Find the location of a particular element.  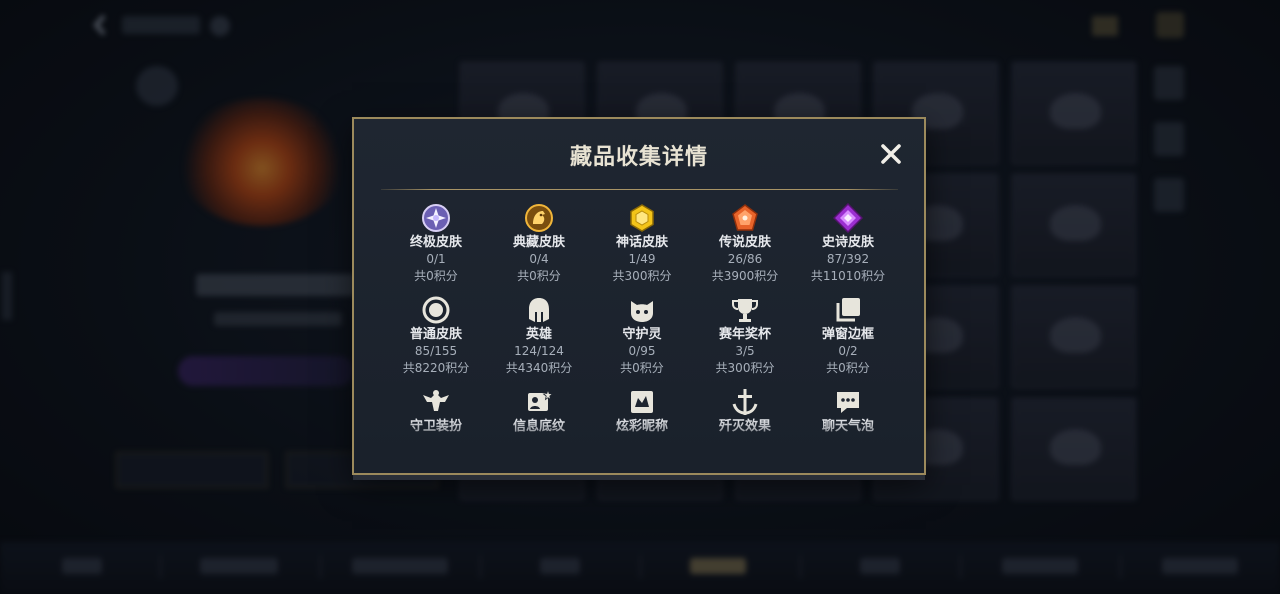

item-label: 典藏皮肤 is located at coordinates (538, 242).